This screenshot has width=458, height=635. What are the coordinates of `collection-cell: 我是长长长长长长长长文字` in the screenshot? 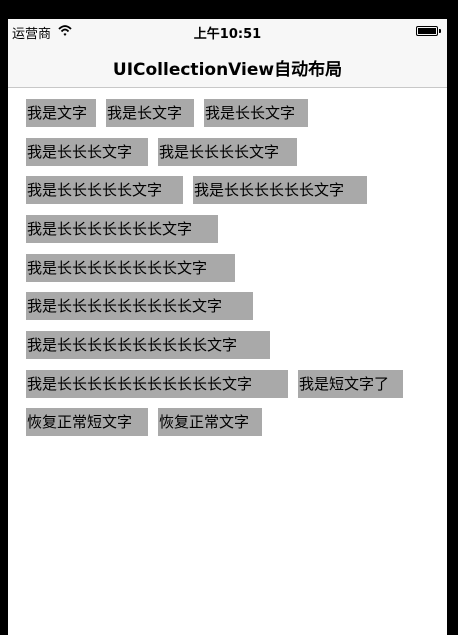 It's located at (130, 268).